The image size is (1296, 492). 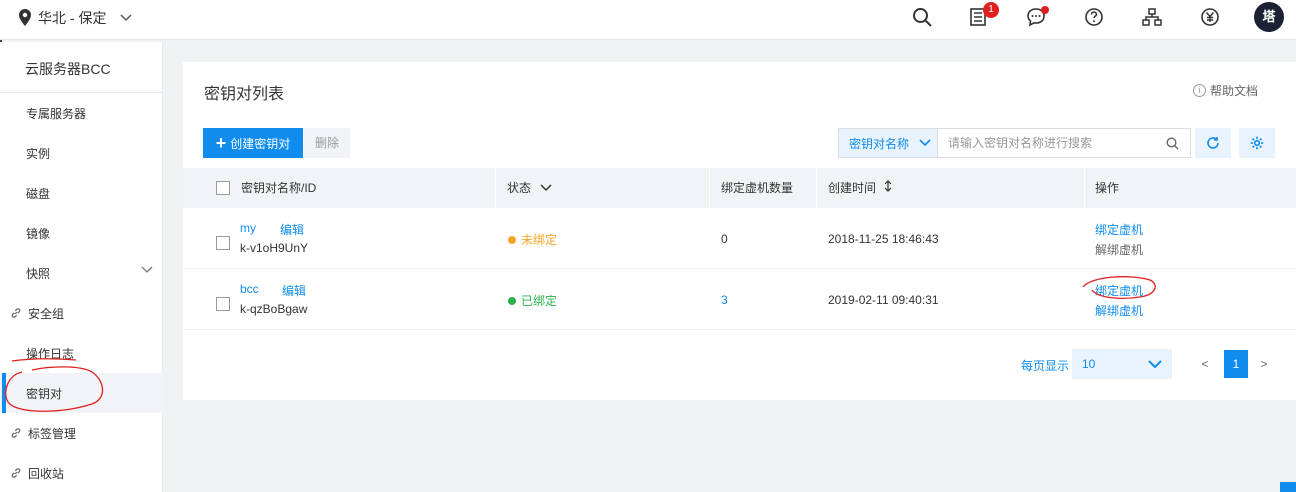 What do you see at coordinates (274, 248) in the screenshot?
I see `keypair-id: k-v1oH9UnY` at bounding box center [274, 248].